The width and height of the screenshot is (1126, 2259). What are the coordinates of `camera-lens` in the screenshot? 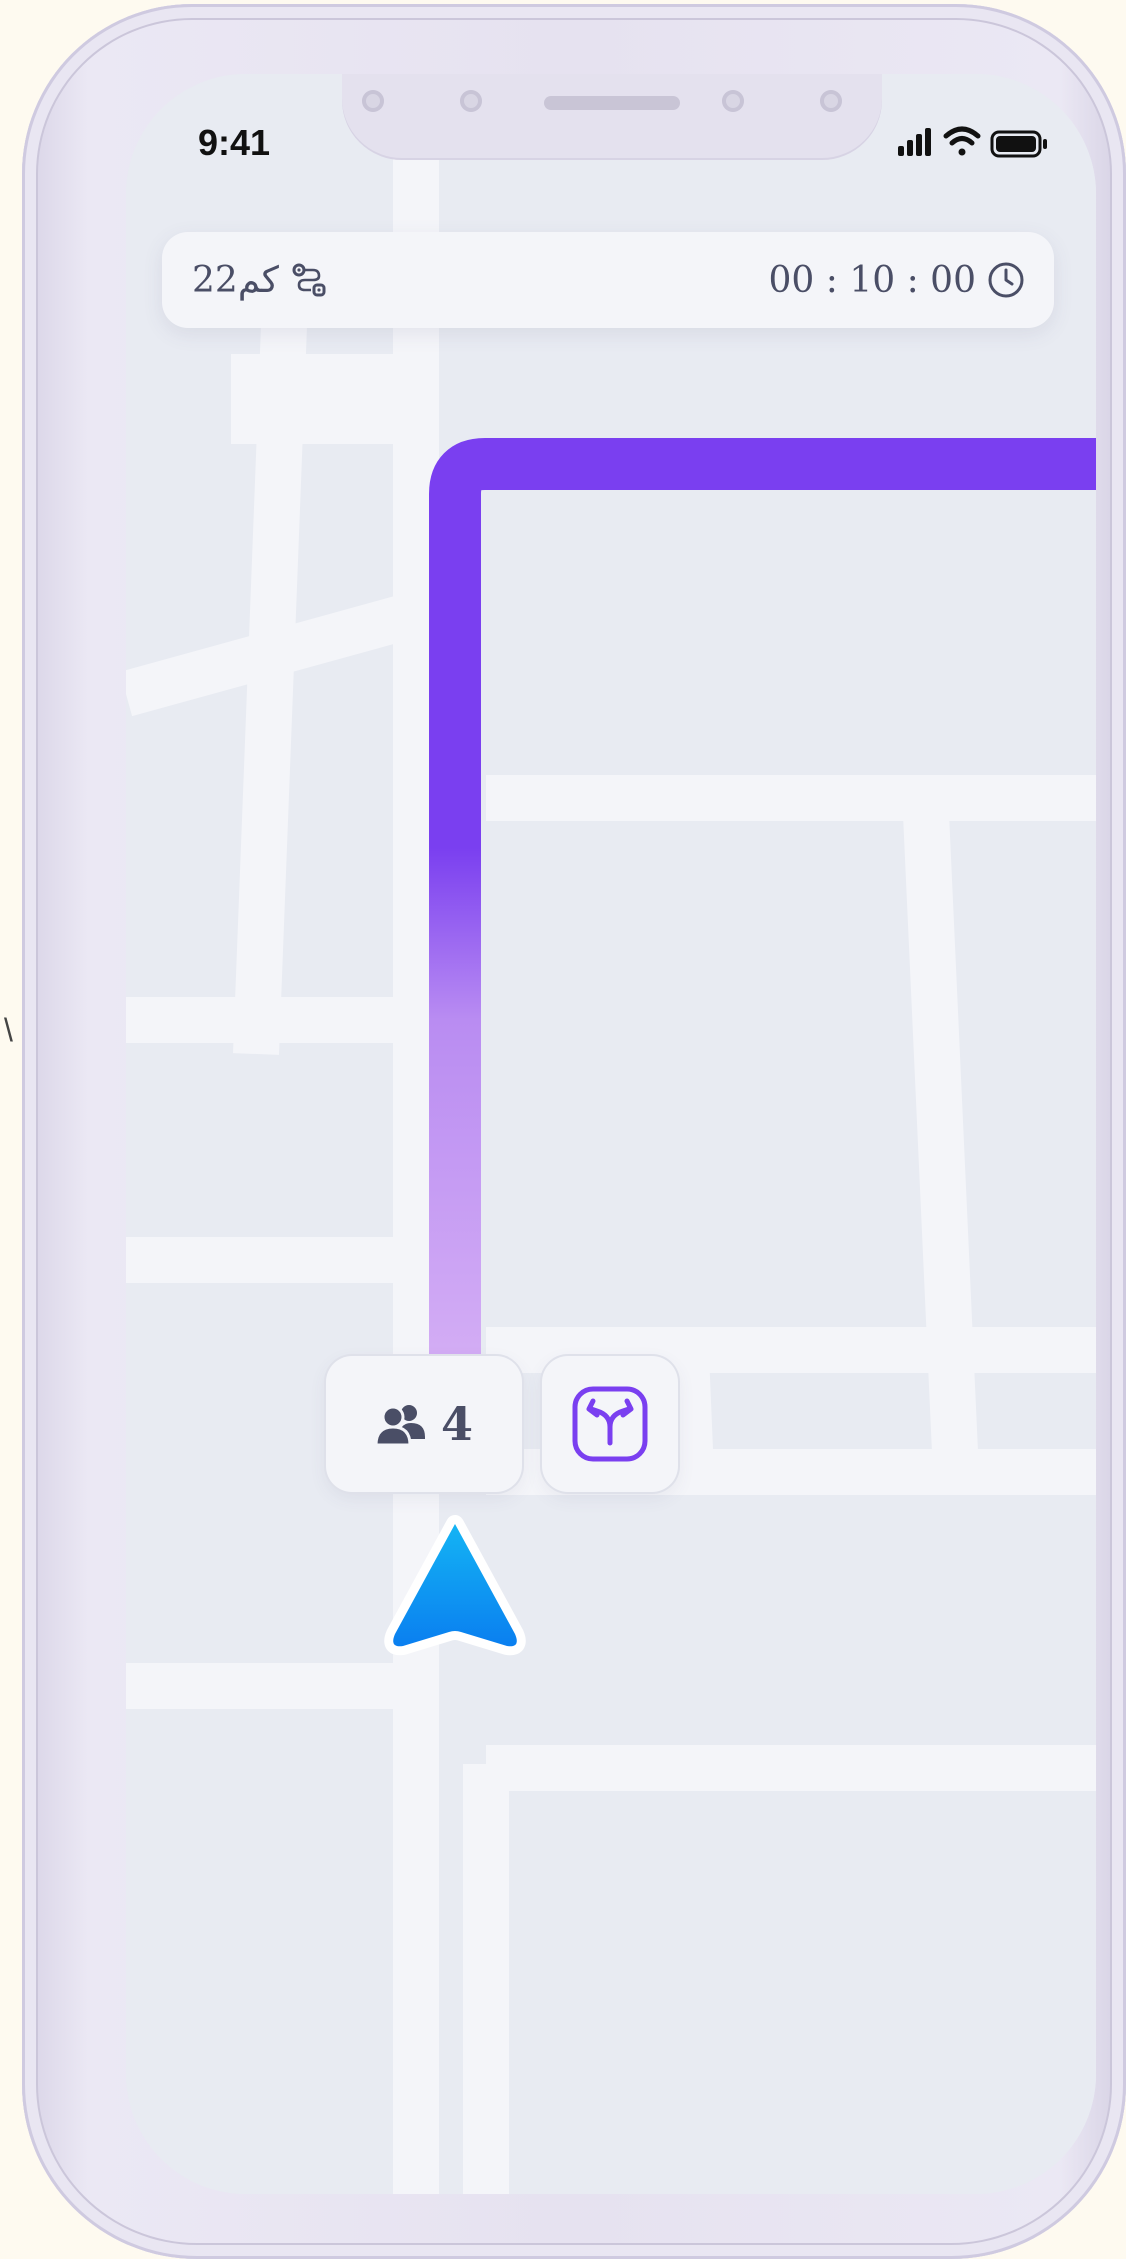 It's located at (733, 101).